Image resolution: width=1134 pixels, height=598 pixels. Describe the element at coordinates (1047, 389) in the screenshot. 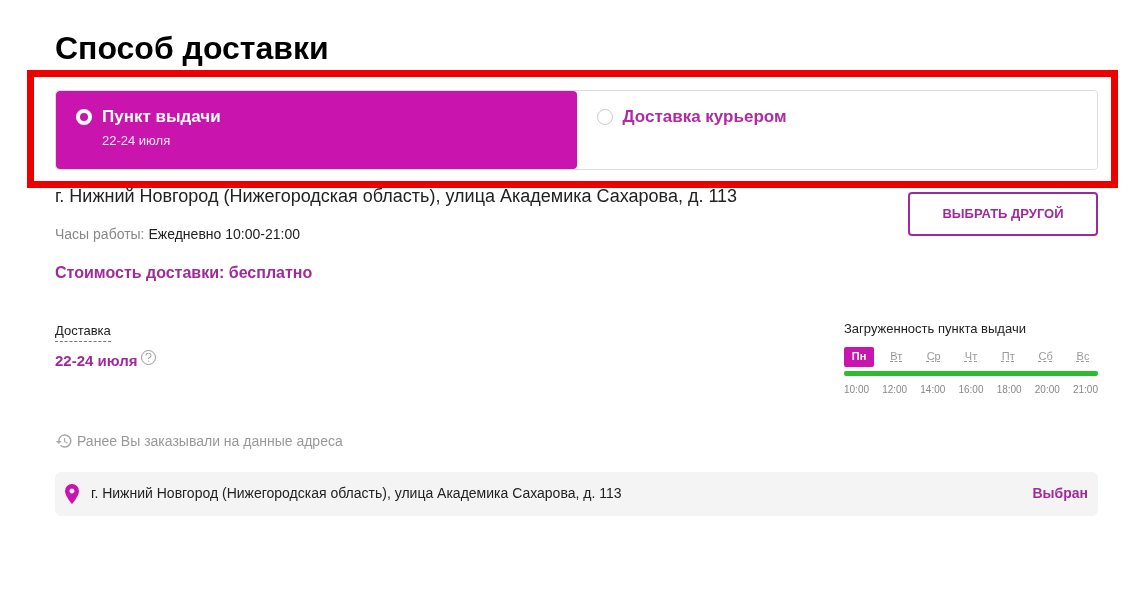

I see `time-label: 20:00` at that location.